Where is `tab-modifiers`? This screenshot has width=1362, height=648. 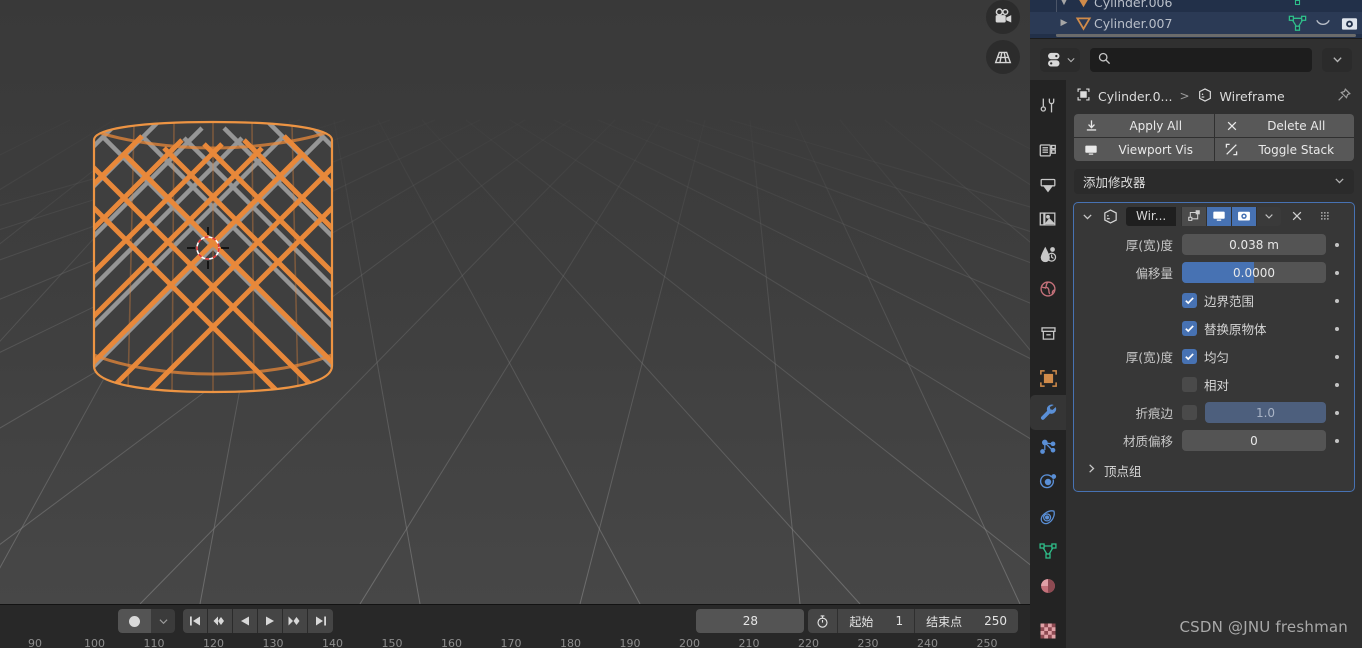
tab-modifiers is located at coordinates (1048, 413).